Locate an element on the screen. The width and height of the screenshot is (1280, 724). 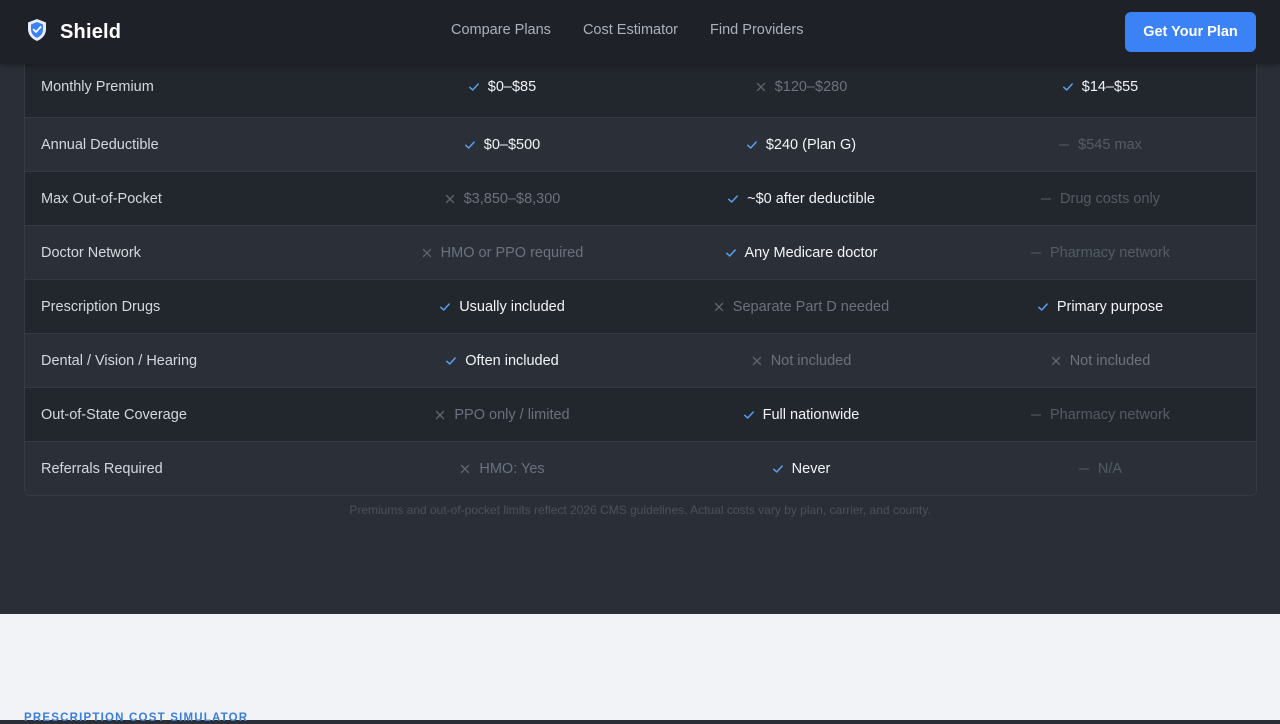
shield-icon is located at coordinates (37, 32).